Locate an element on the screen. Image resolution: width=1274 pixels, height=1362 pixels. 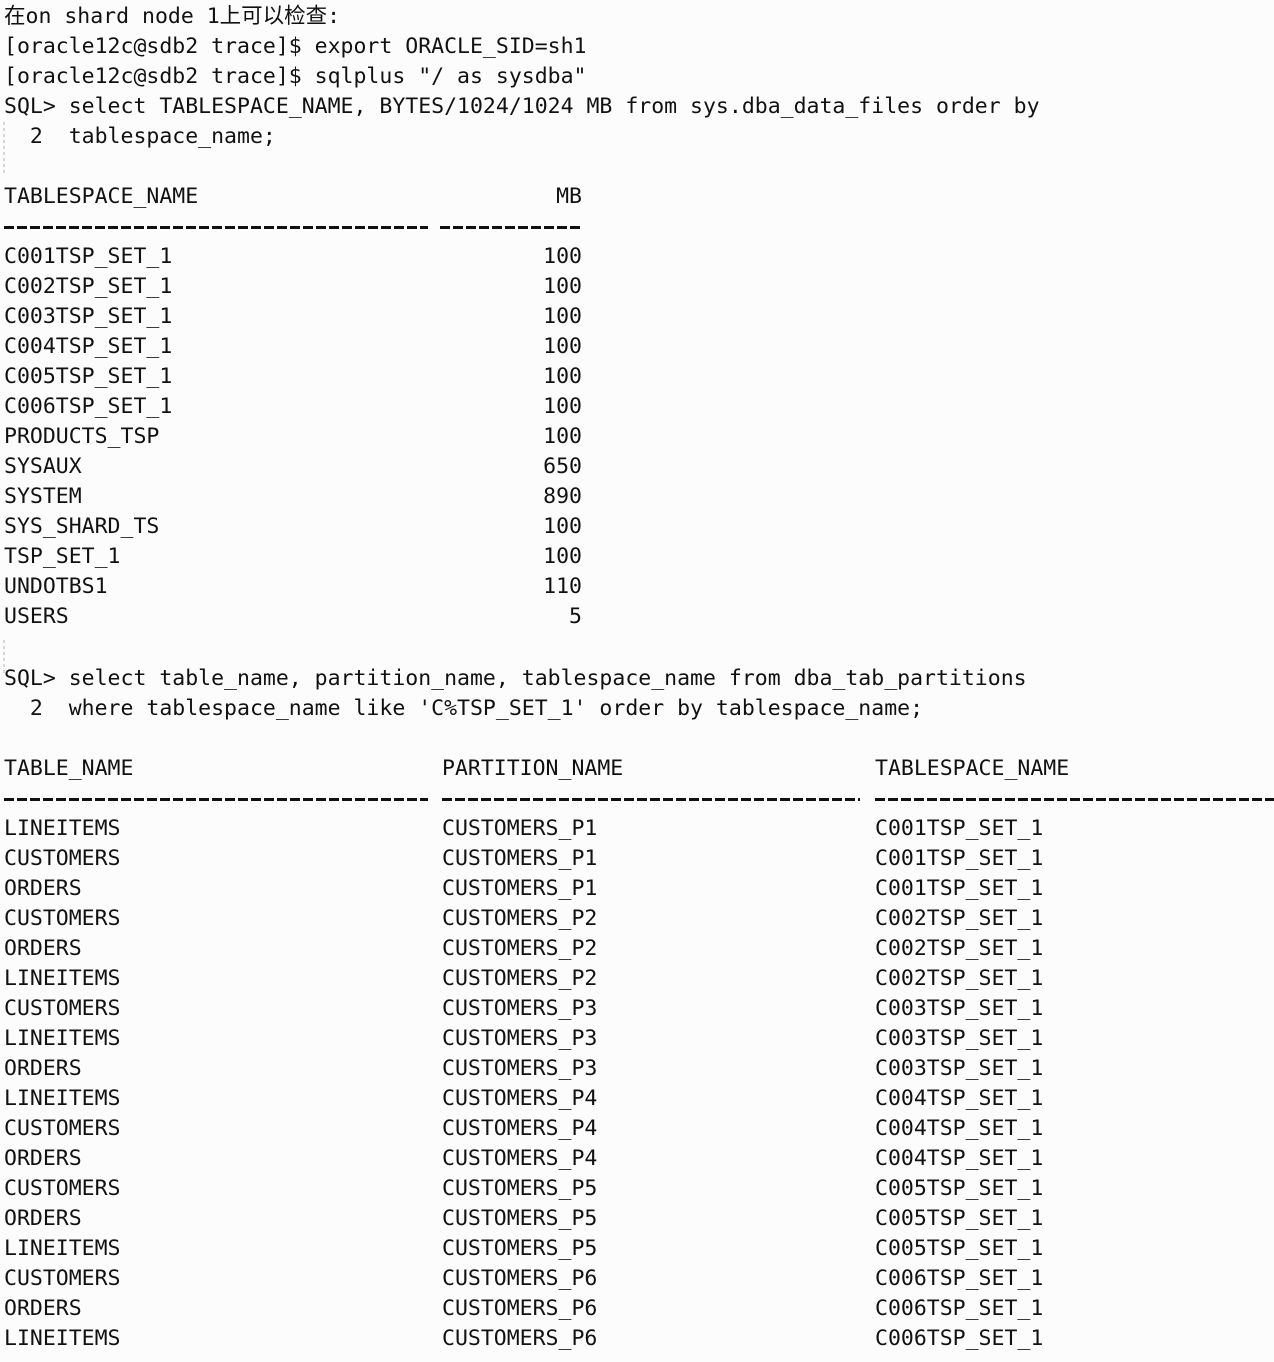
table2-separator-row is located at coordinates (637, 799).